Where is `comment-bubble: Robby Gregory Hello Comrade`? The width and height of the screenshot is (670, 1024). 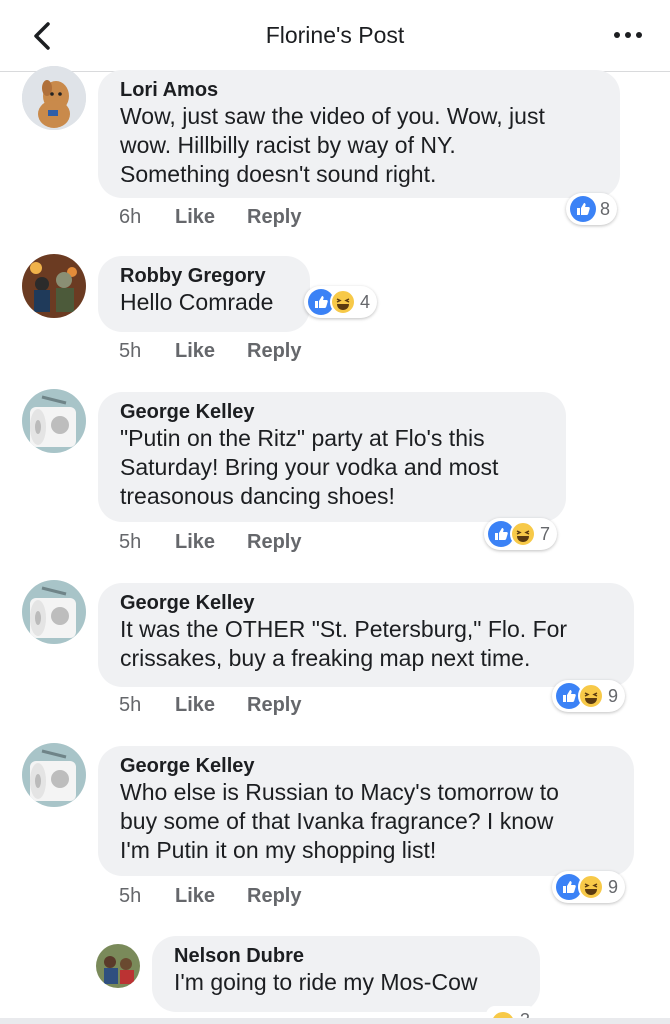 comment-bubble: Robby Gregory Hello Comrade is located at coordinates (204, 294).